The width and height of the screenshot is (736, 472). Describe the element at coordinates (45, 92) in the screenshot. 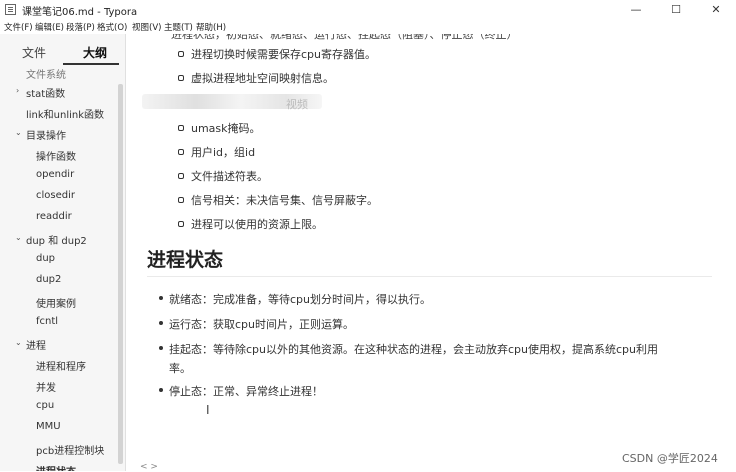

I see `outline-item: stat函数` at that location.